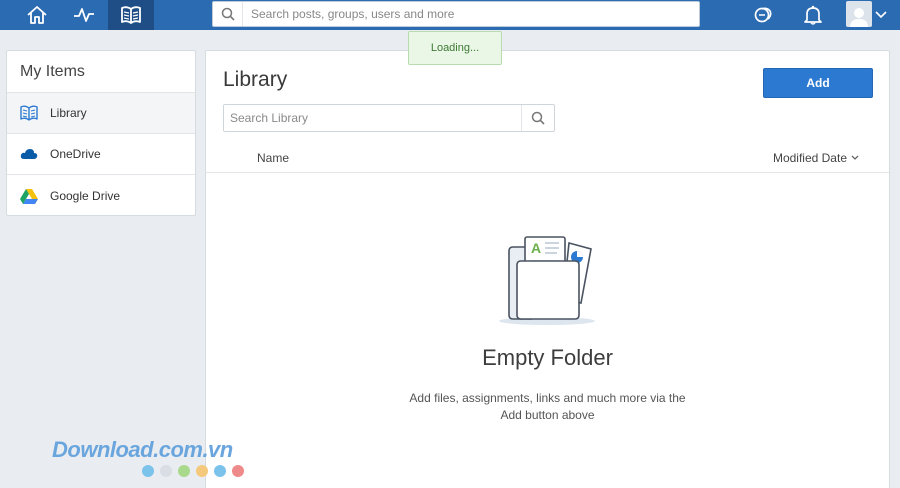  I want to click on sidebar-item-google-drive: Google Drive, so click(101, 195).